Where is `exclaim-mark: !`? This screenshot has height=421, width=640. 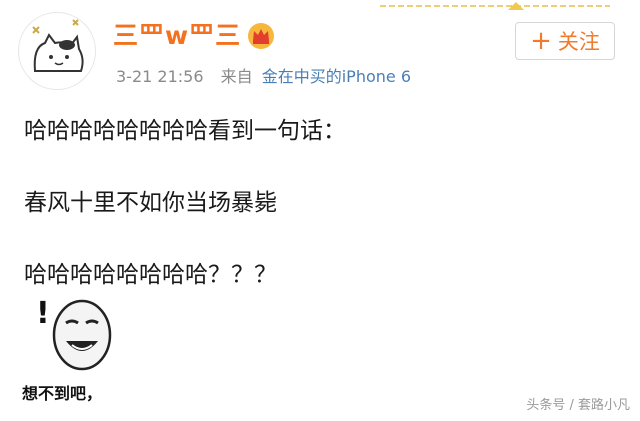 exclaim-mark: ! is located at coordinates (43, 313).